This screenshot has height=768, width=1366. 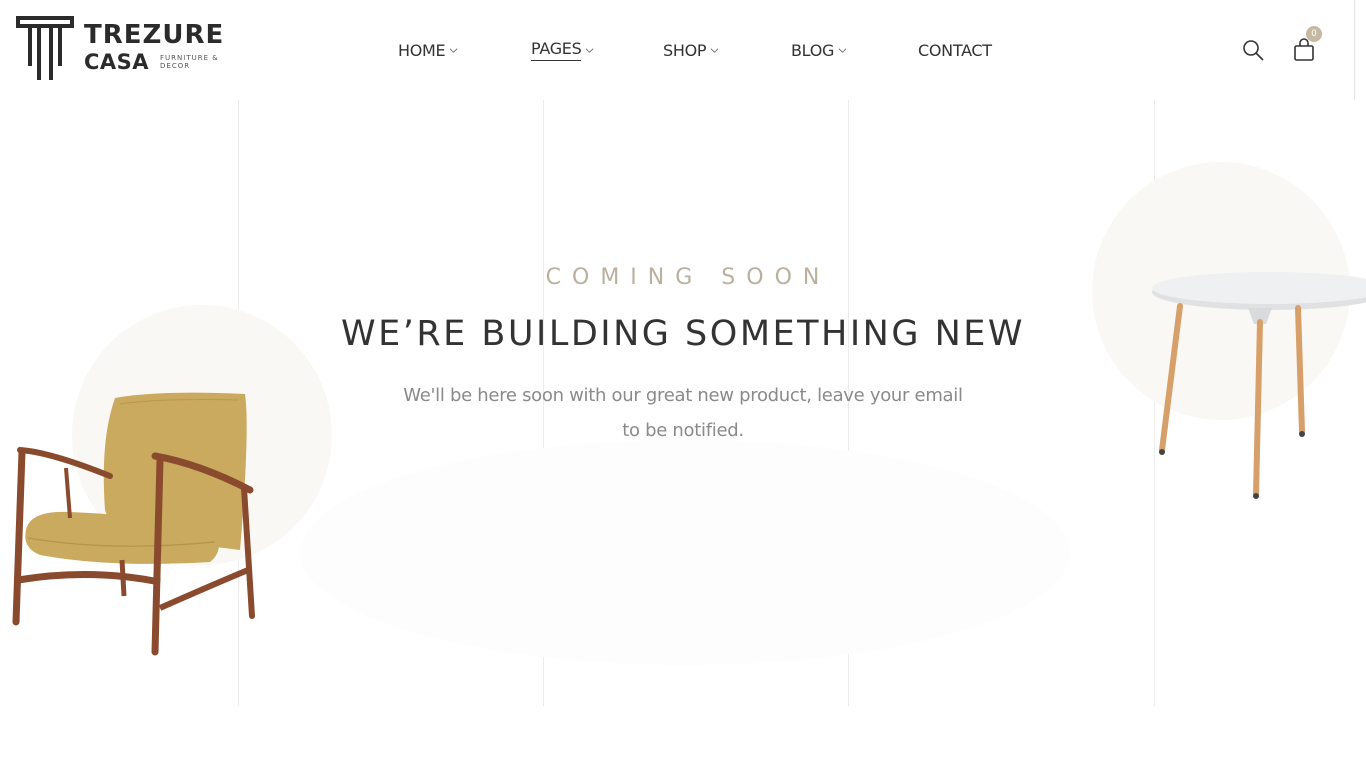 What do you see at coordinates (688, 277) in the screenshot?
I see `coming-soon-label: COMING SOON` at bounding box center [688, 277].